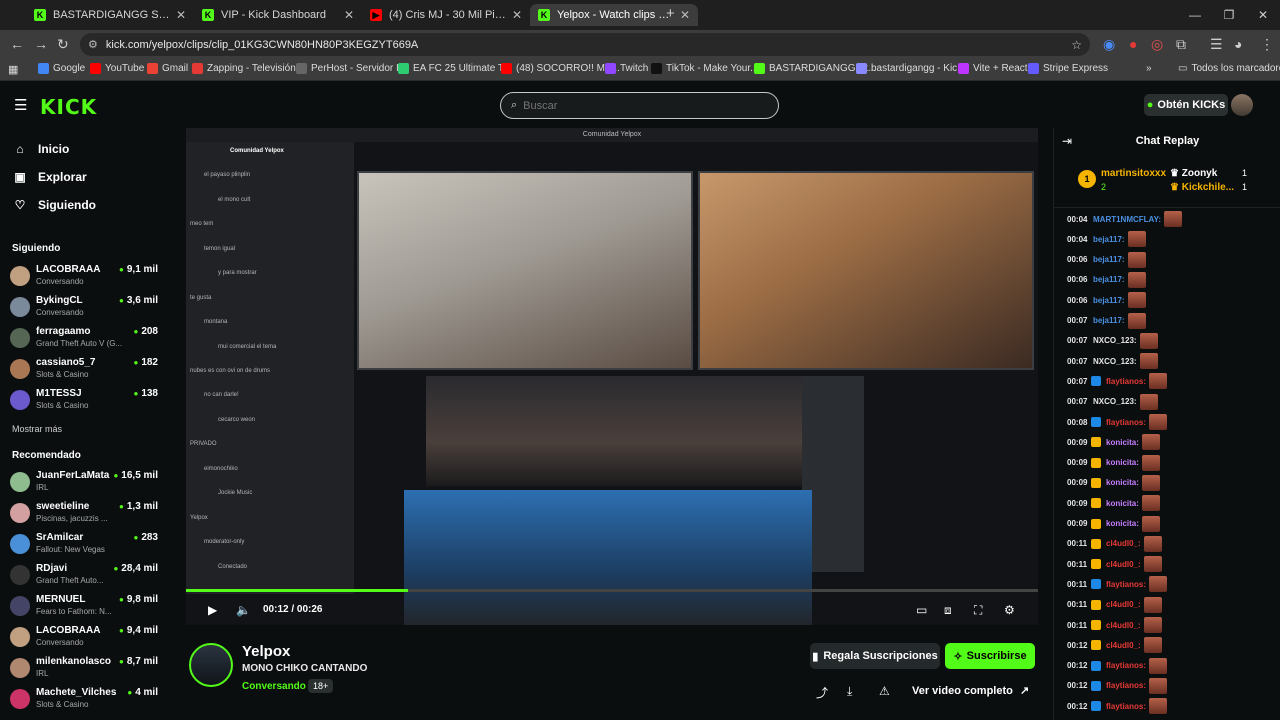 The width and height of the screenshot is (1280, 720). Describe the element at coordinates (37, 429) in the screenshot. I see `show-more-link: Mostrar más` at that location.